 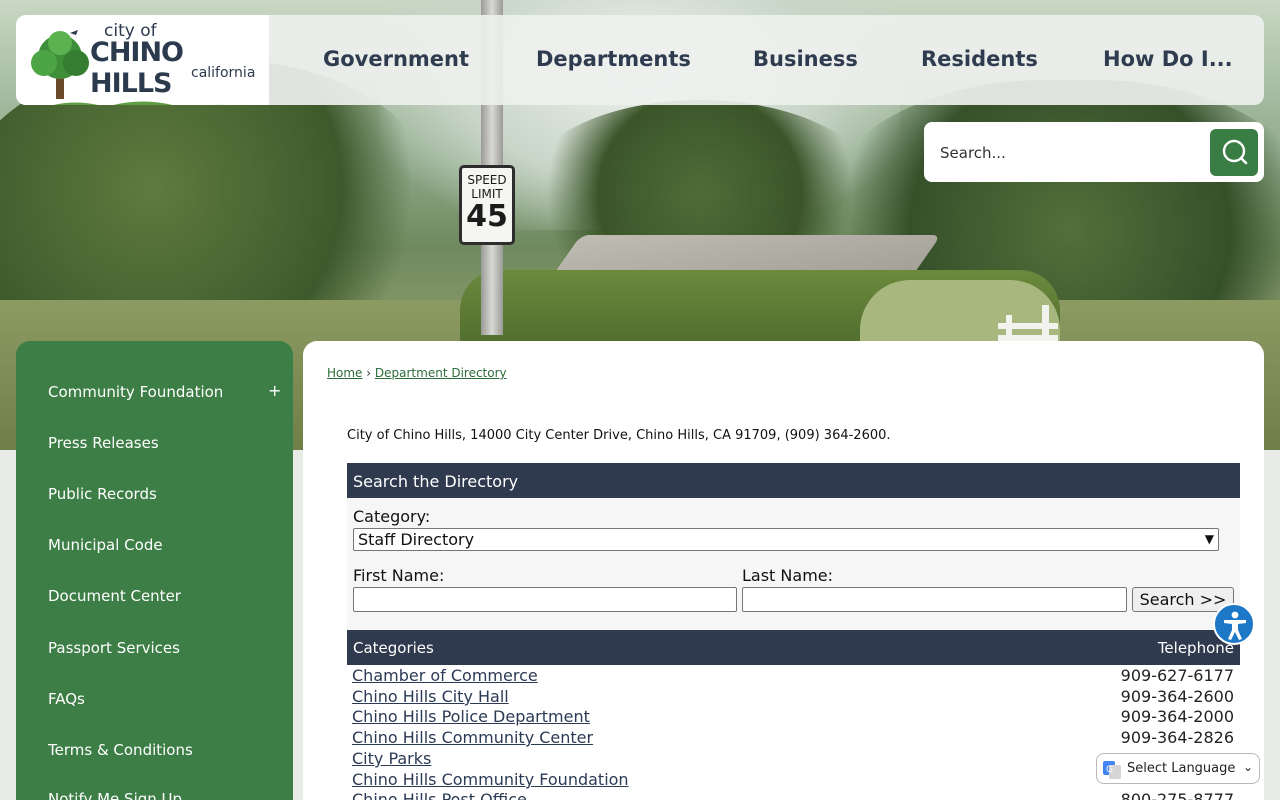 I want to click on language-select: G Select Language ⌄, so click(x=1178, y=768).